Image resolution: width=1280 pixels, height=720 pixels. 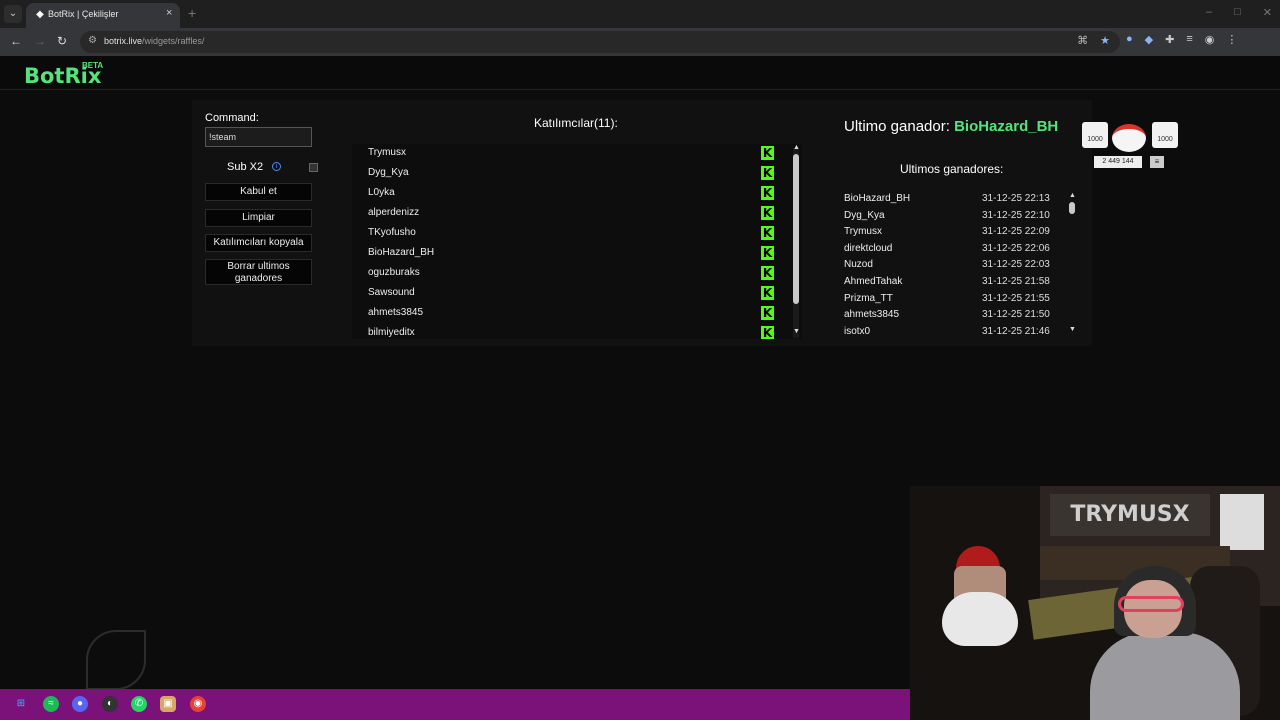 What do you see at coordinates (168, 704) in the screenshot?
I see `image-viewer-icon: ▣` at bounding box center [168, 704].